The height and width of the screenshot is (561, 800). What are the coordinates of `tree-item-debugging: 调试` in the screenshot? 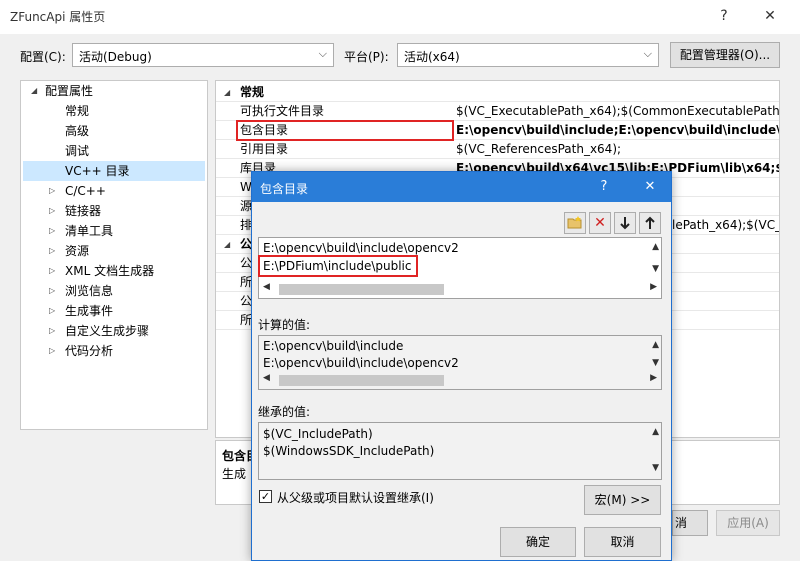 It's located at (77, 151).